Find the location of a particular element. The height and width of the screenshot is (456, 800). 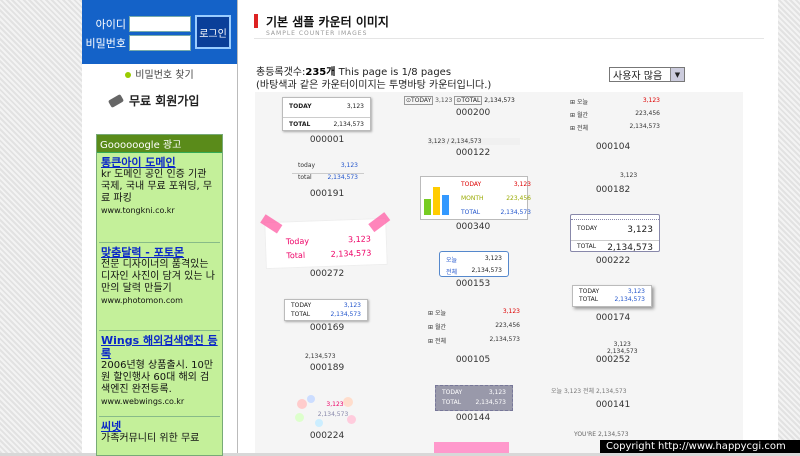

brush-icon is located at coordinates (116, 100).